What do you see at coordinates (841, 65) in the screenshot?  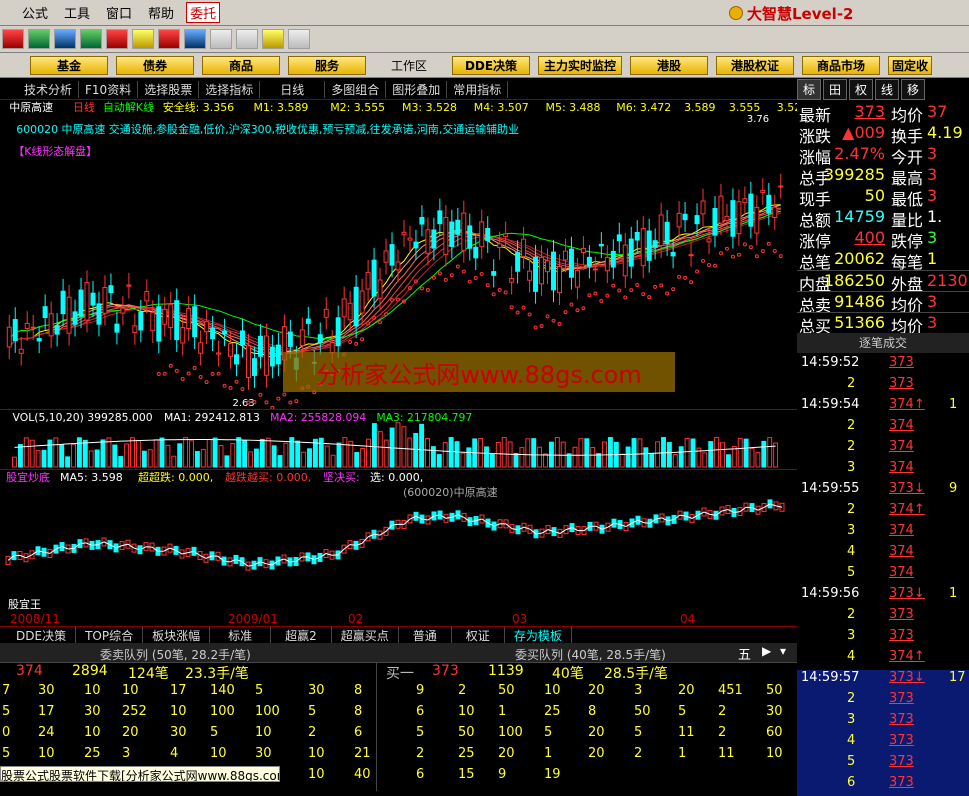 I see `nav-market: 商品市场` at bounding box center [841, 65].